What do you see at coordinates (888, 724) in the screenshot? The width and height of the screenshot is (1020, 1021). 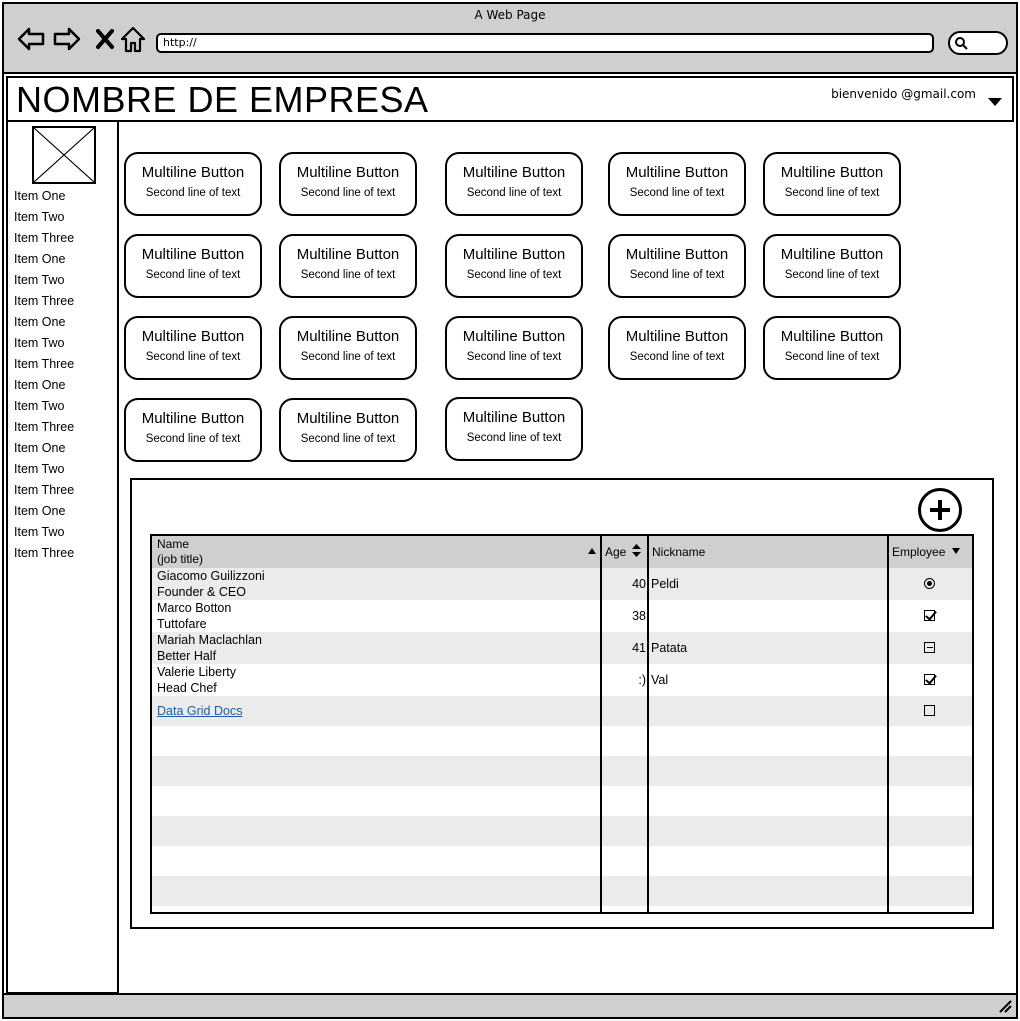 I see `column-divider` at bounding box center [888, 724].